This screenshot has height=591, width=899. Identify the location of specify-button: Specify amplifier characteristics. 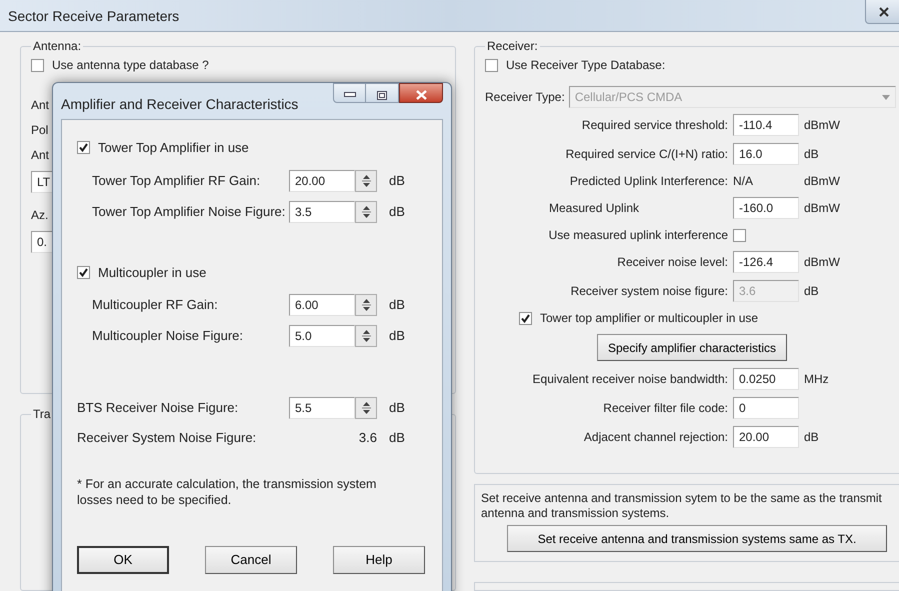
(692, 347).